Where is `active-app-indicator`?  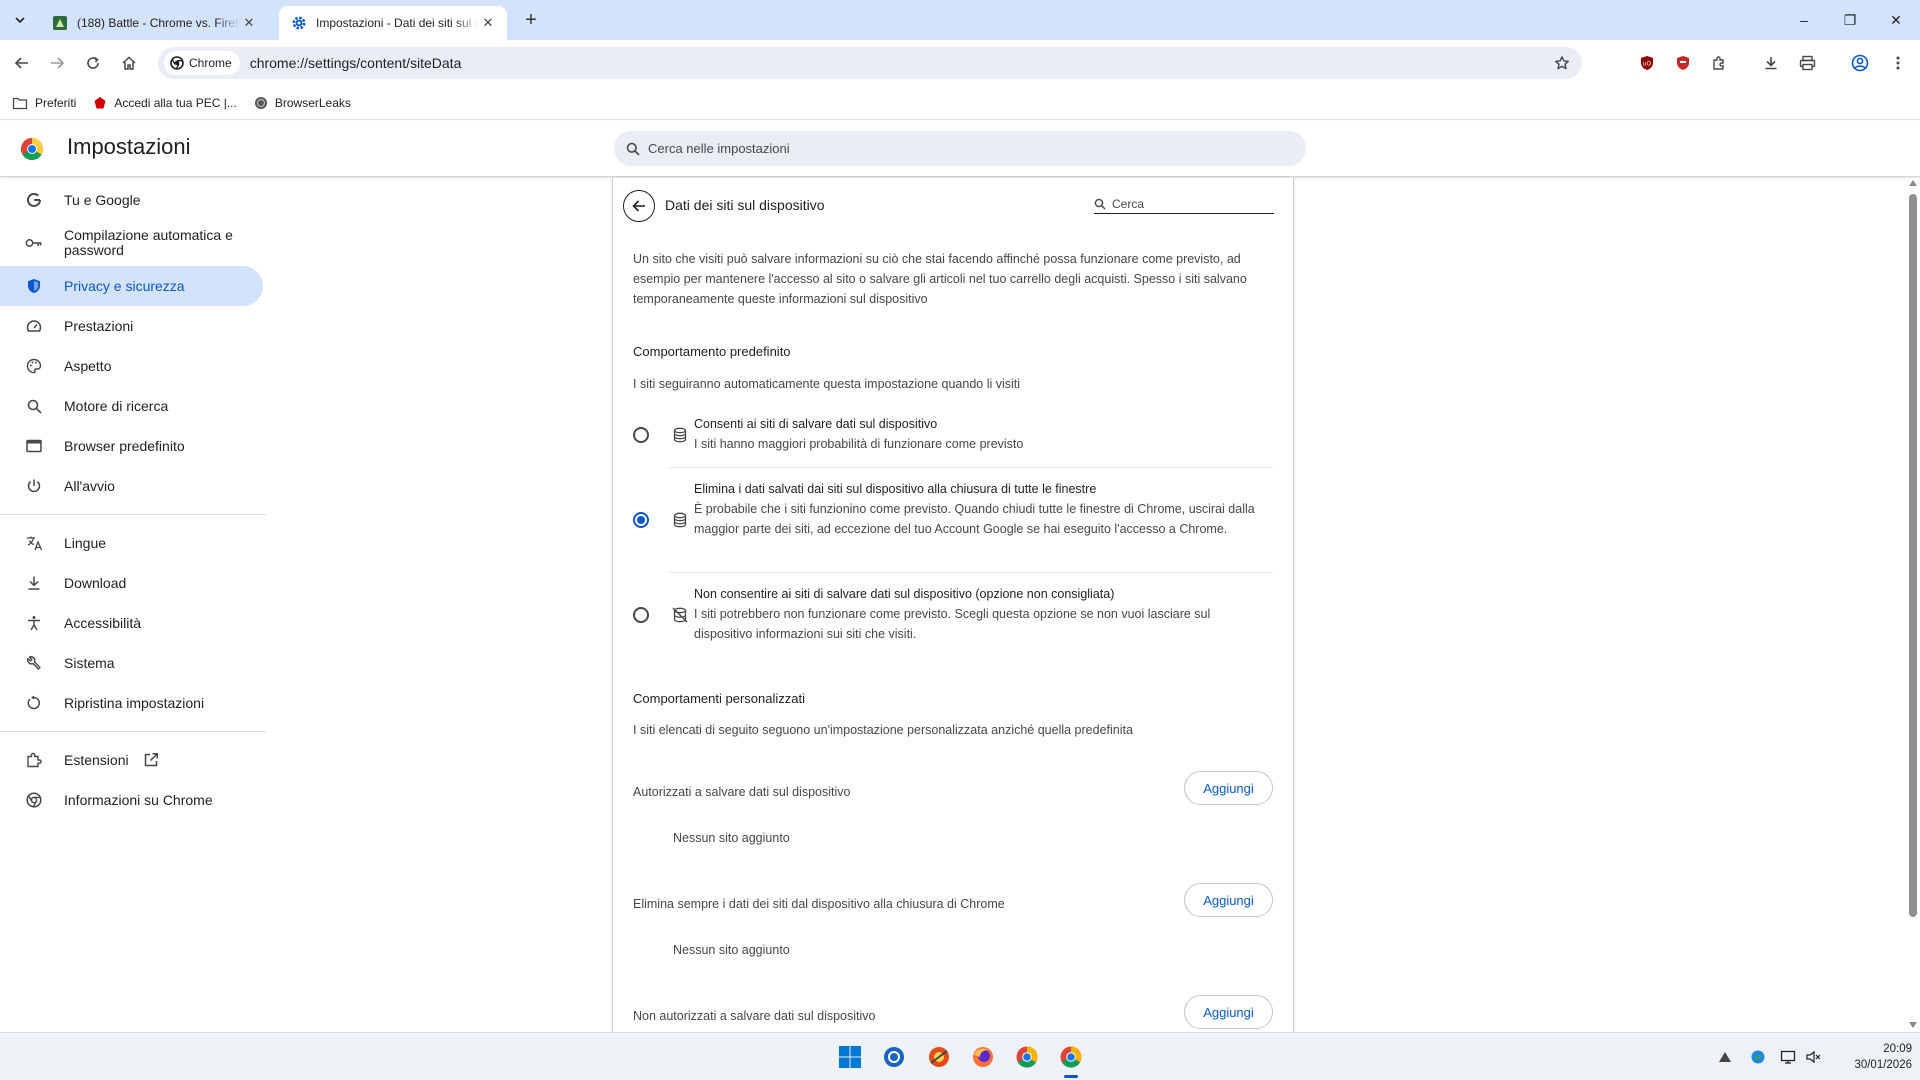
active-app-indicator is located at coordinates (1071, 1076).